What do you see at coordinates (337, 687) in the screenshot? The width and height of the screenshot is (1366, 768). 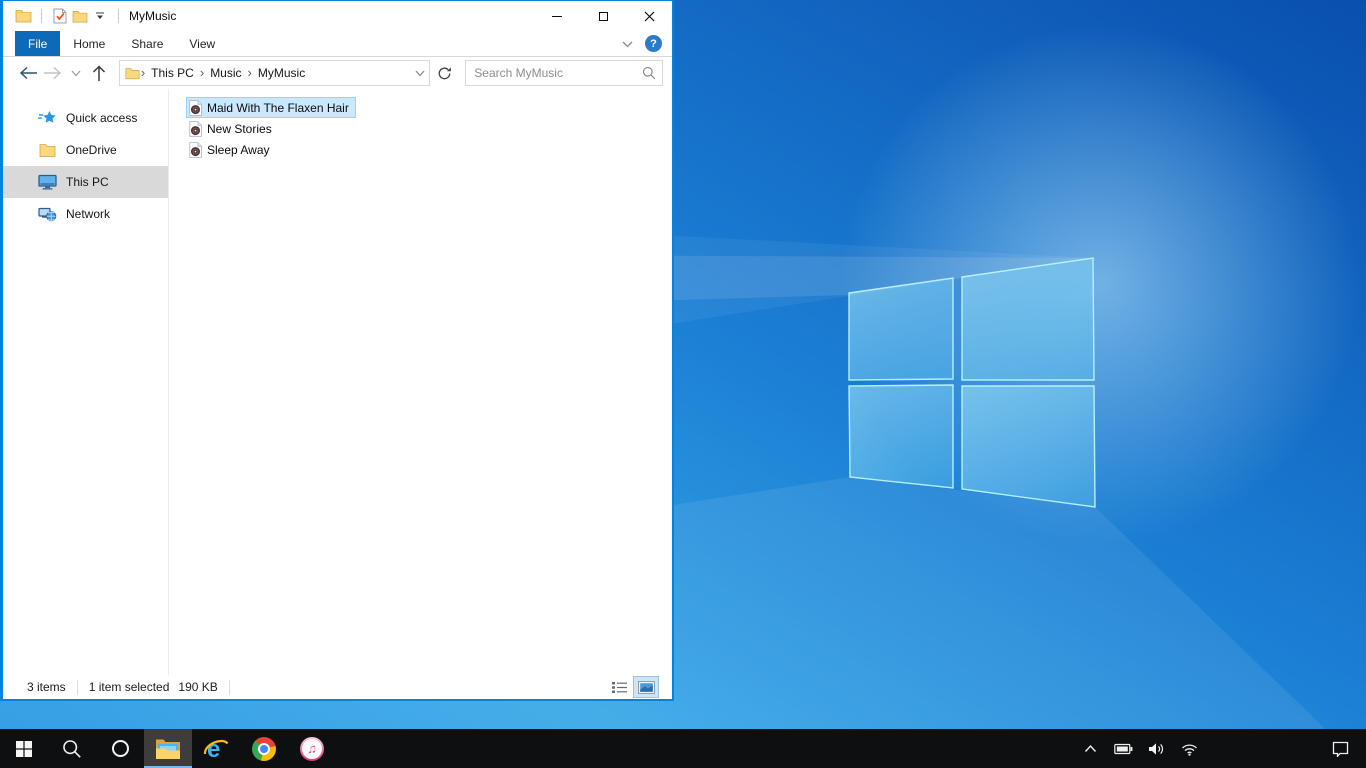 I see `status-bar: 3 items 1 item selected 190 KB` at bounding box center [337, 687].